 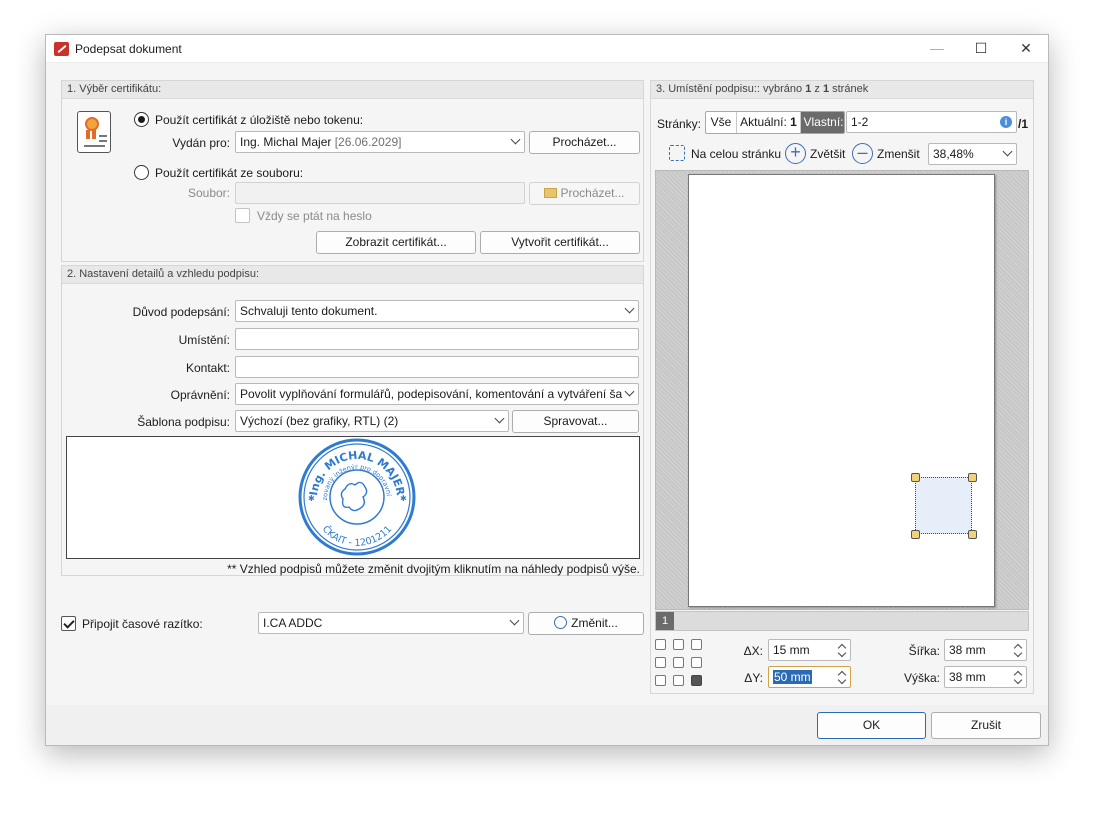 I want to click on contact-label: Kontakt:, so click(x=207, y=368).